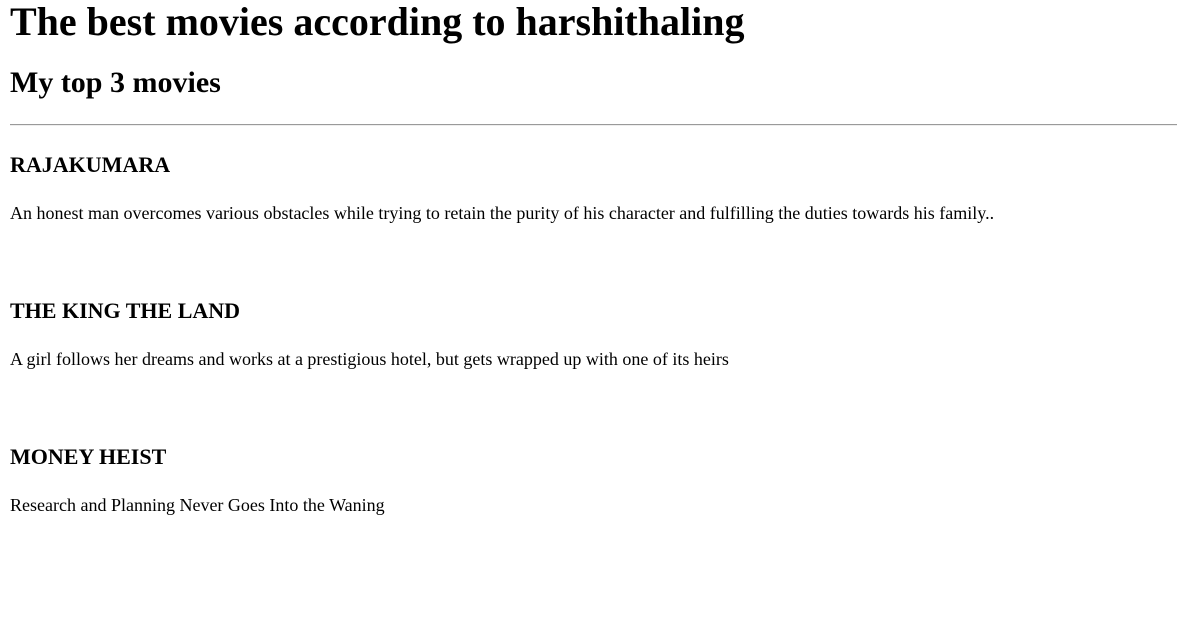  I want to click on movie-title: THE KING THE LAND, so click(125, 310).